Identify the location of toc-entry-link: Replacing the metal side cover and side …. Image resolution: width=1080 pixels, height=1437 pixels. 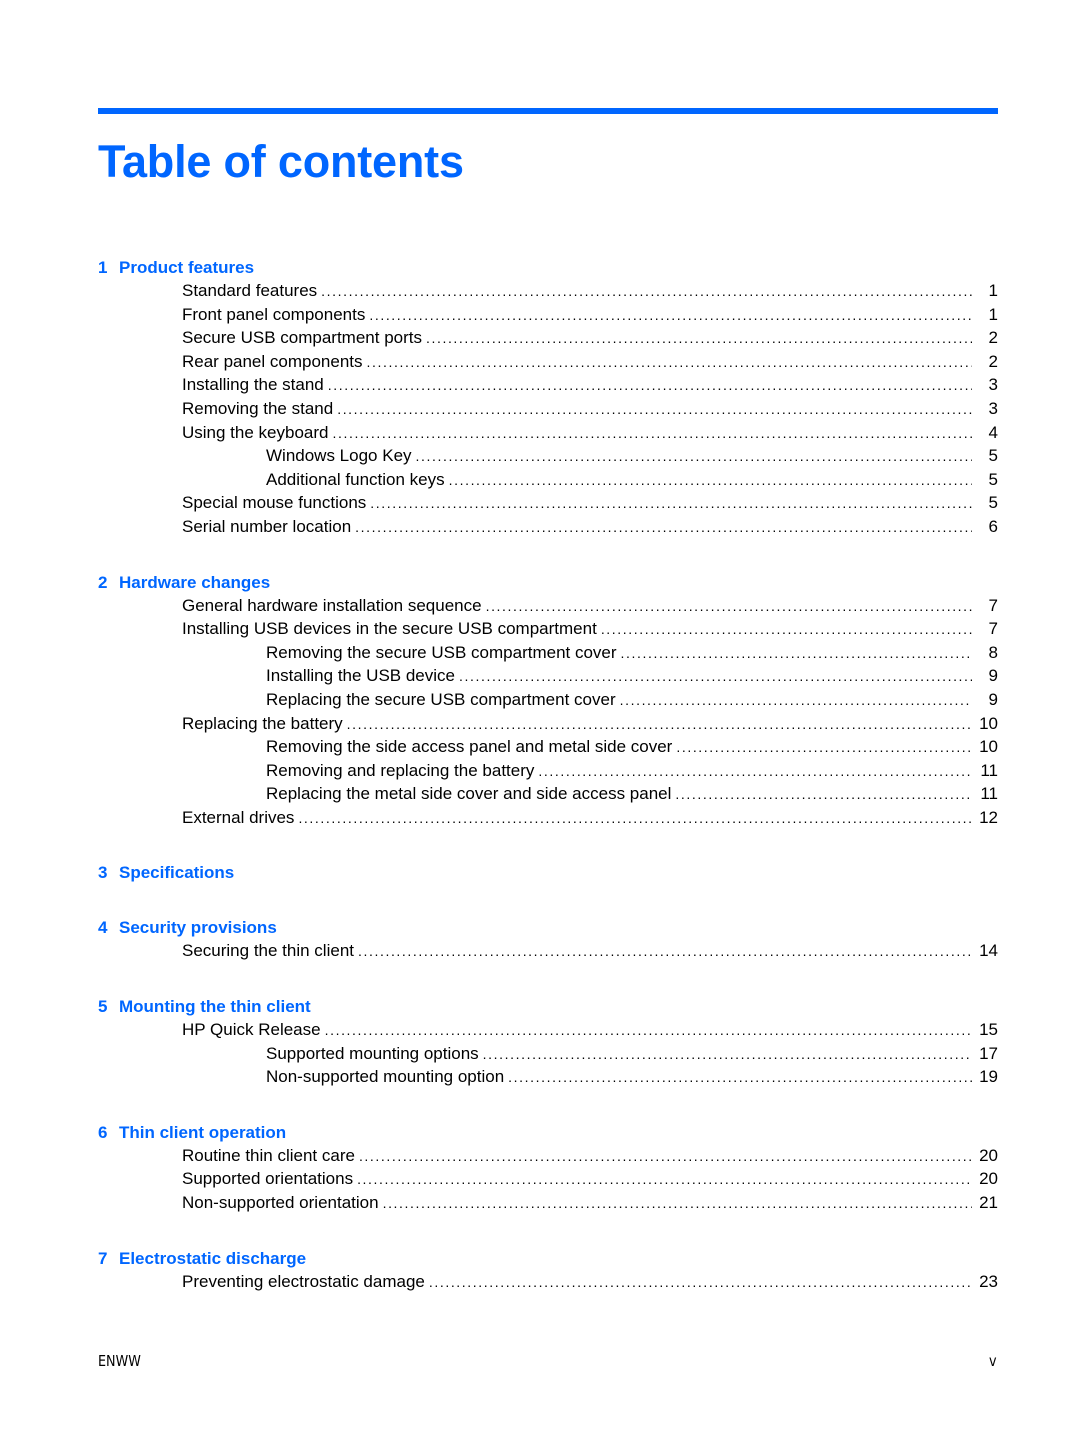
(548, 794).